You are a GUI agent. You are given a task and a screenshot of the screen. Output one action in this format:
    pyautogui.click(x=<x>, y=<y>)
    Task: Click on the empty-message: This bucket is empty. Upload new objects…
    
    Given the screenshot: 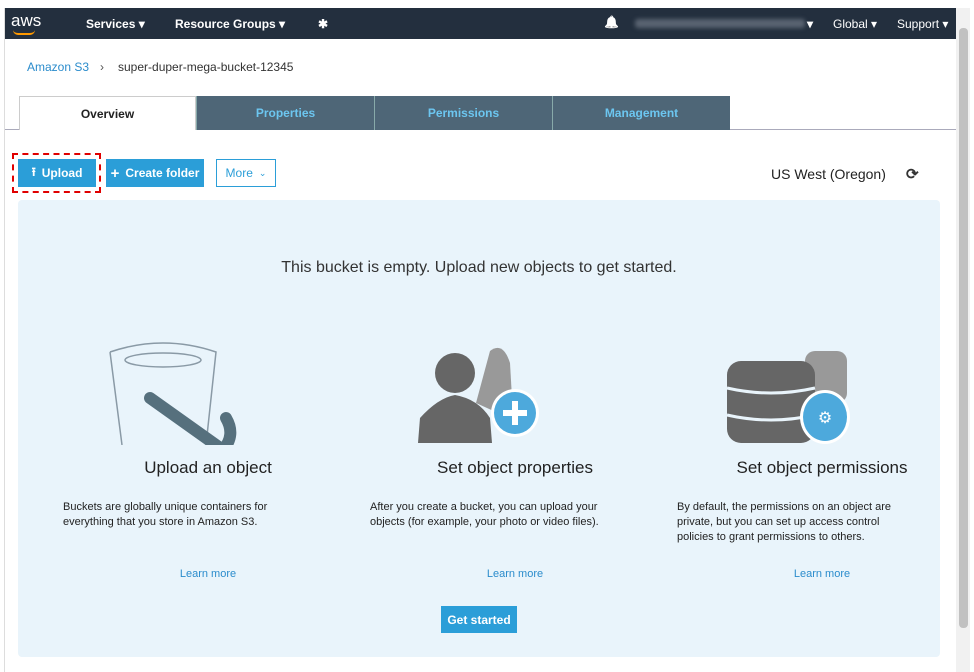 What is the action you would take?
    pyautogui.click(x=479, y=267)
    